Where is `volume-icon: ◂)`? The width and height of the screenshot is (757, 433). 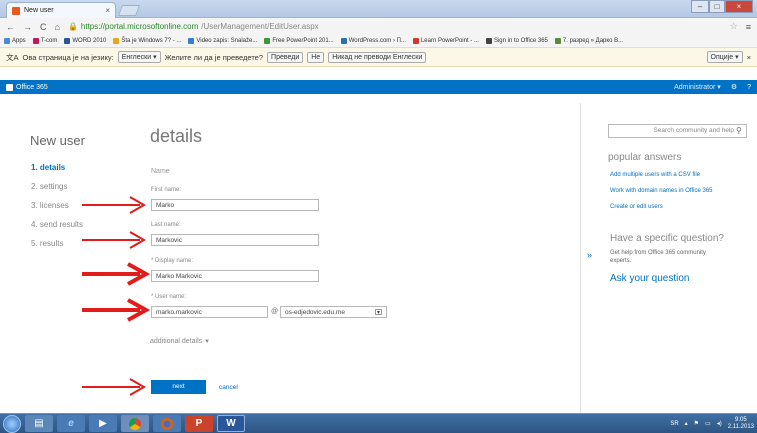 volume-icon: ◂) is located at coordinates (719, 423).